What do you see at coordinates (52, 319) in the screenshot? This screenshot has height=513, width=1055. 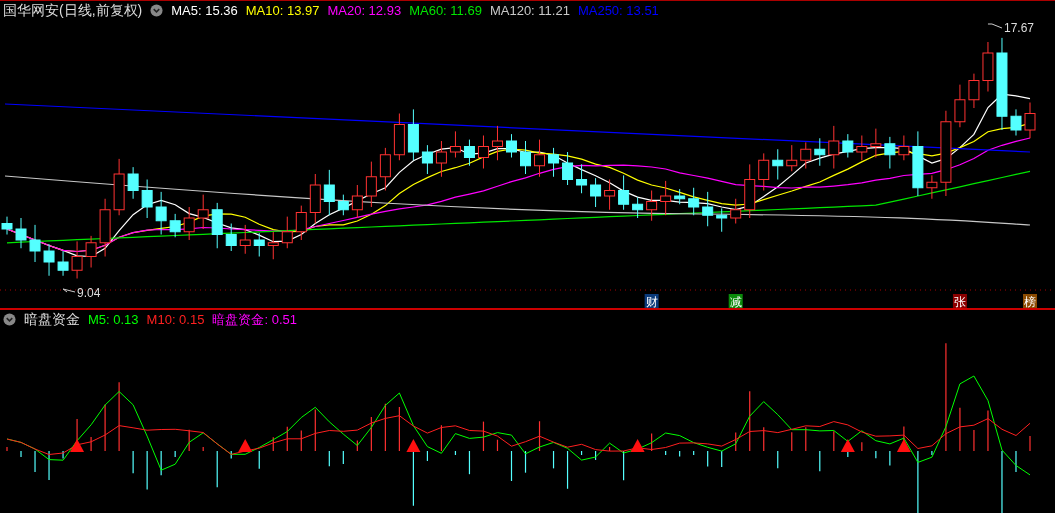 I see `indicator-title: 暗盘资金` at bounding box center [52, 319].